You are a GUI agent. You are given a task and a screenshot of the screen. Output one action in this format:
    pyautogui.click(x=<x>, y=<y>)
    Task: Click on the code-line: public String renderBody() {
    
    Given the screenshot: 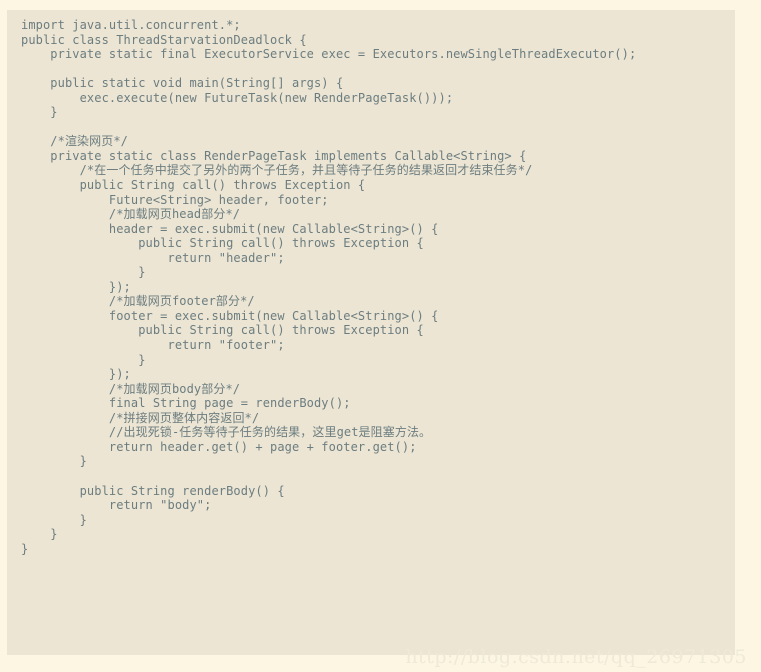 What is the action you would take?
    pyautogui.click(x=153, y=490)
    